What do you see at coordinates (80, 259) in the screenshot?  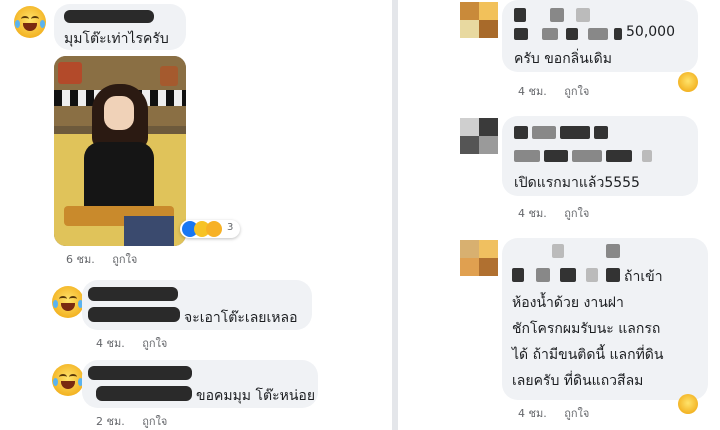 I see `comment-time: 6 ชม.` at bounding box center [80, 259].